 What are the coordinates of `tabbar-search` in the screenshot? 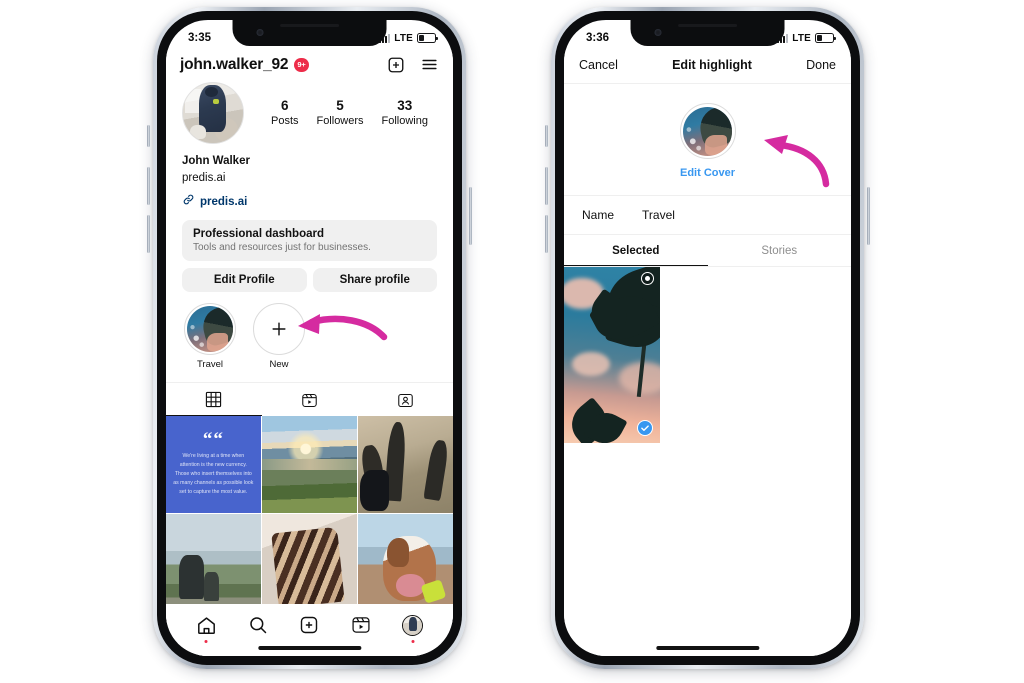 It's located at (258, 625).